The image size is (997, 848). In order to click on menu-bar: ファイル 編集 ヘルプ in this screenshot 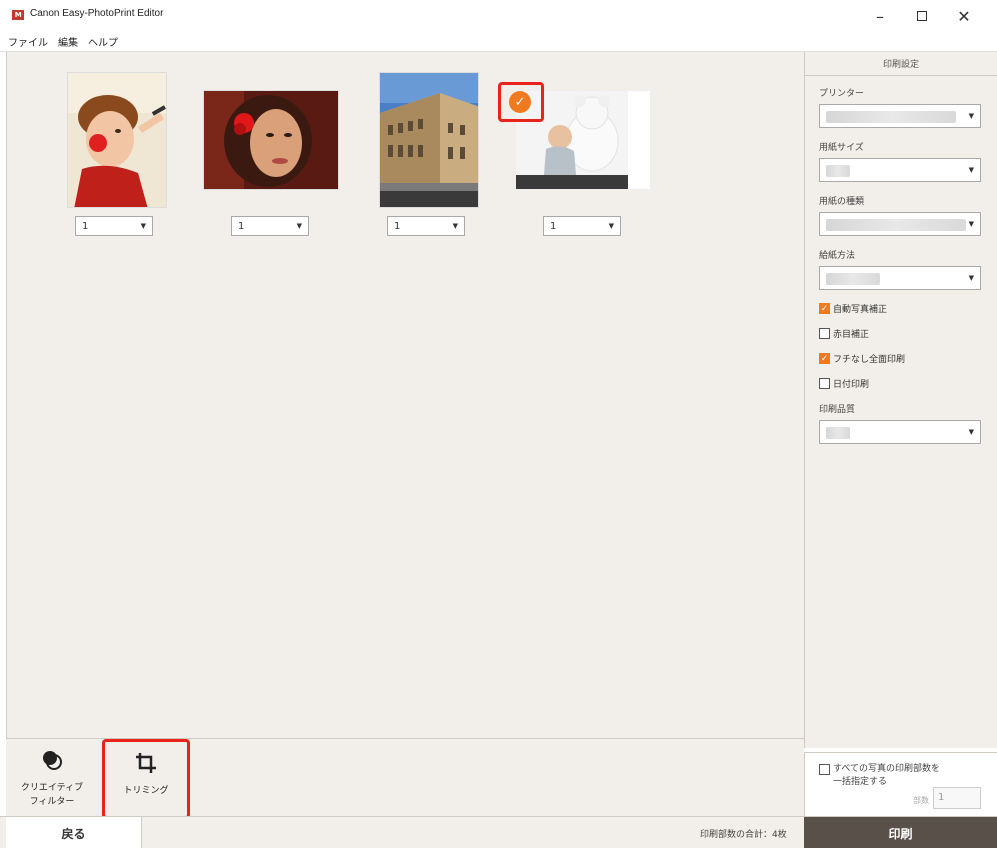, I will do `click(498, 42)`.